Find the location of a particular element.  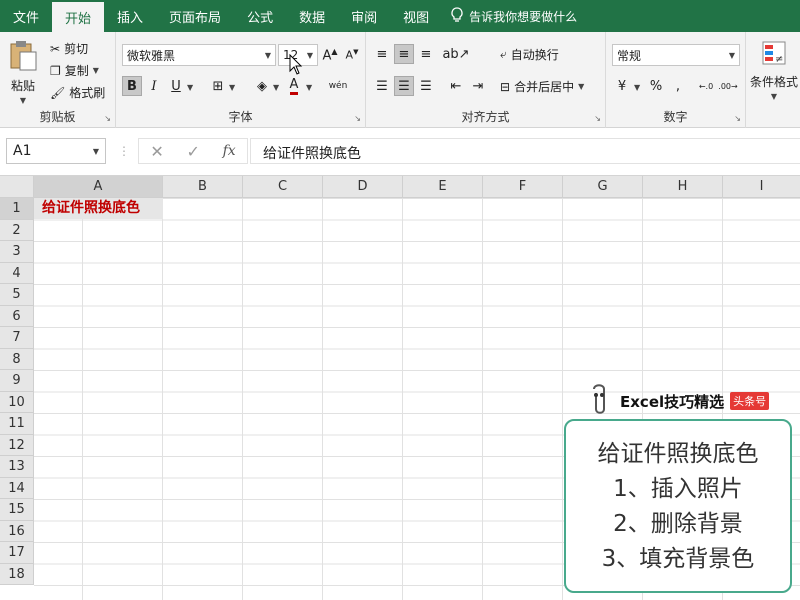

tab-home: 开始 is located at coordinates (78, 17).